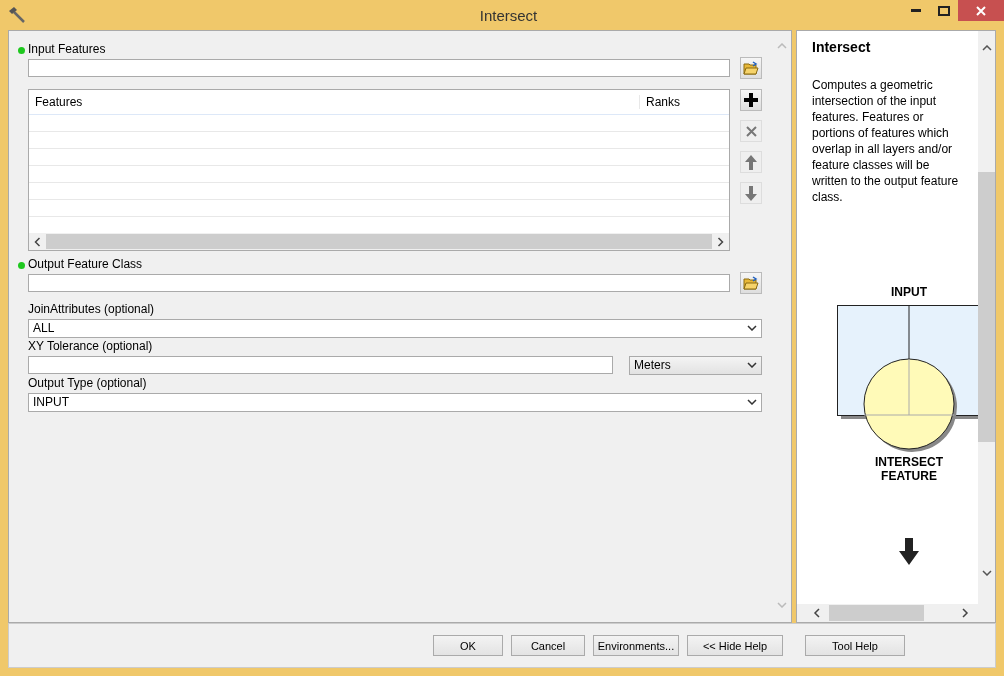  Describe the element at coordinates (86, 264) in the screenshot. I see `parameter-label: Output Feature Class` at that location.